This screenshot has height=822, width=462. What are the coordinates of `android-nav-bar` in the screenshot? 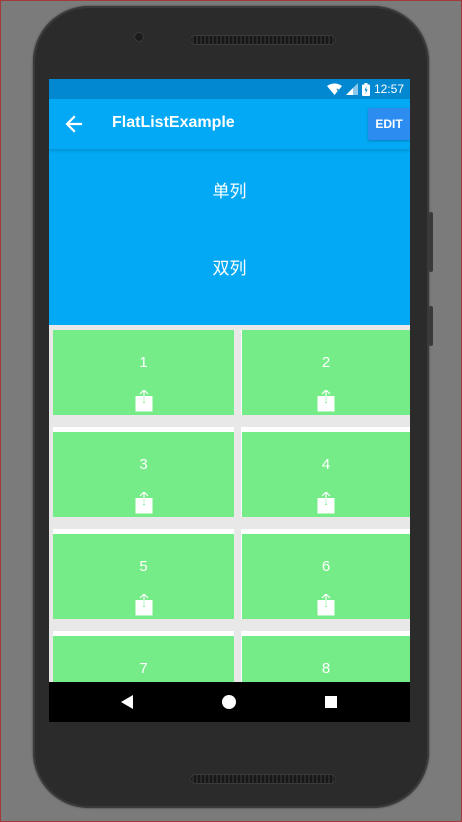 It's located at (229, 702).